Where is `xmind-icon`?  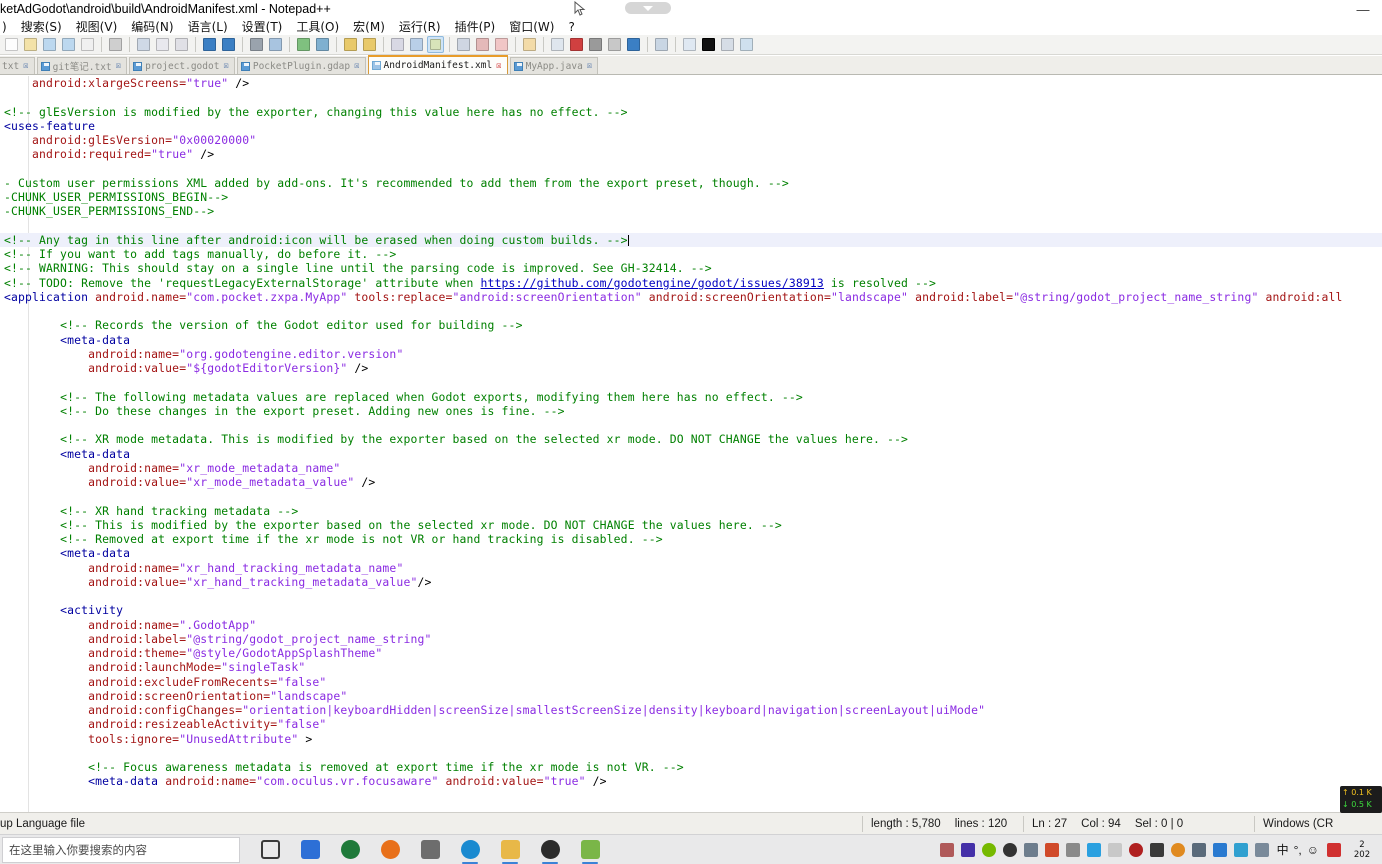 xmind-icon is located at coordinates (350, 849).